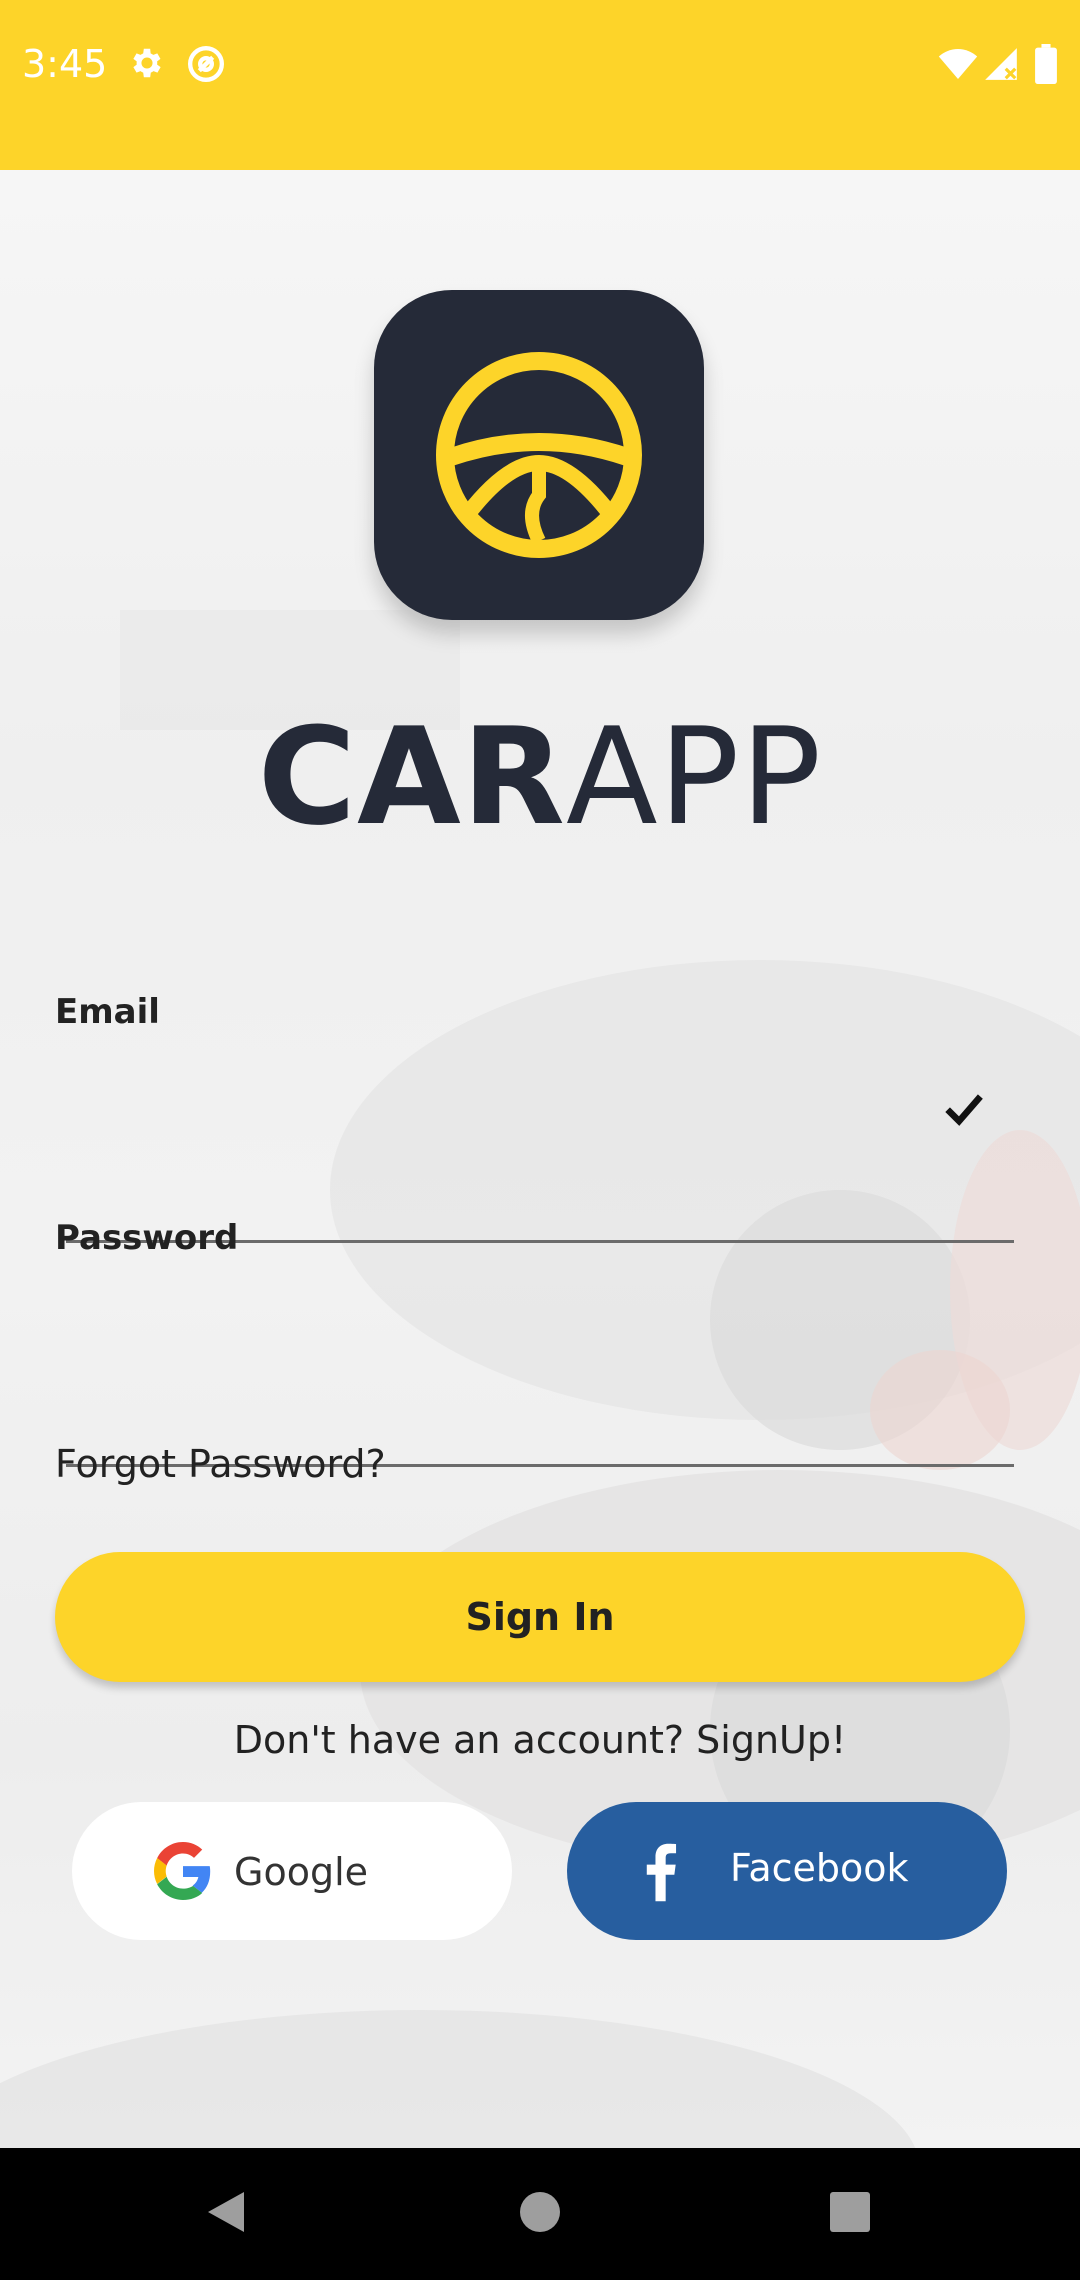 The width and height of the screenshot is (1080, 2280). I want to click on battery-icon, so click(1046, 66).